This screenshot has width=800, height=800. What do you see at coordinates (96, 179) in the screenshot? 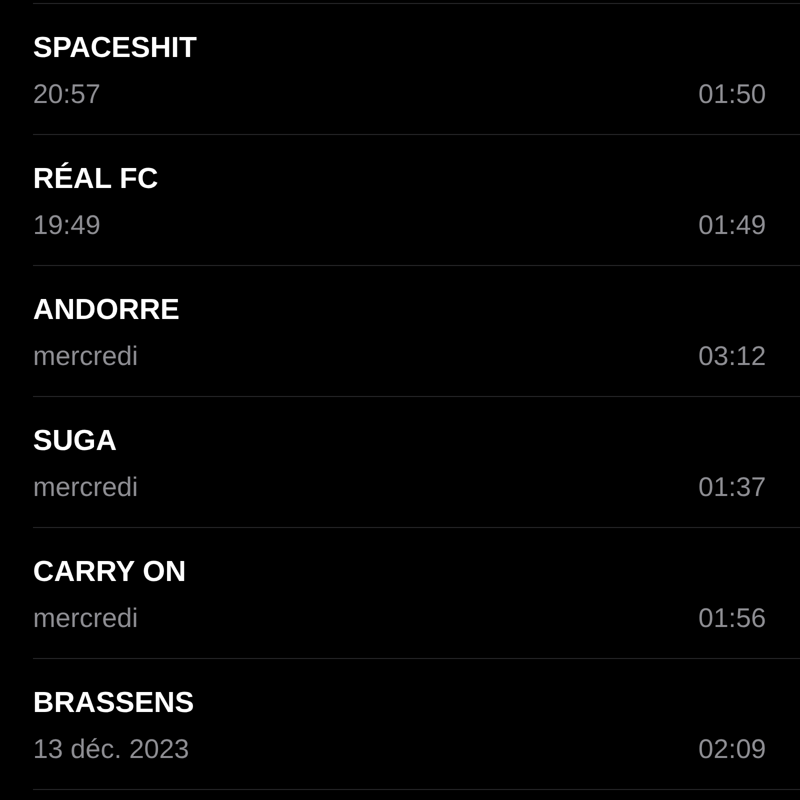
I see `recording-title: RÉAL FC` at bounding box center [96, 179].